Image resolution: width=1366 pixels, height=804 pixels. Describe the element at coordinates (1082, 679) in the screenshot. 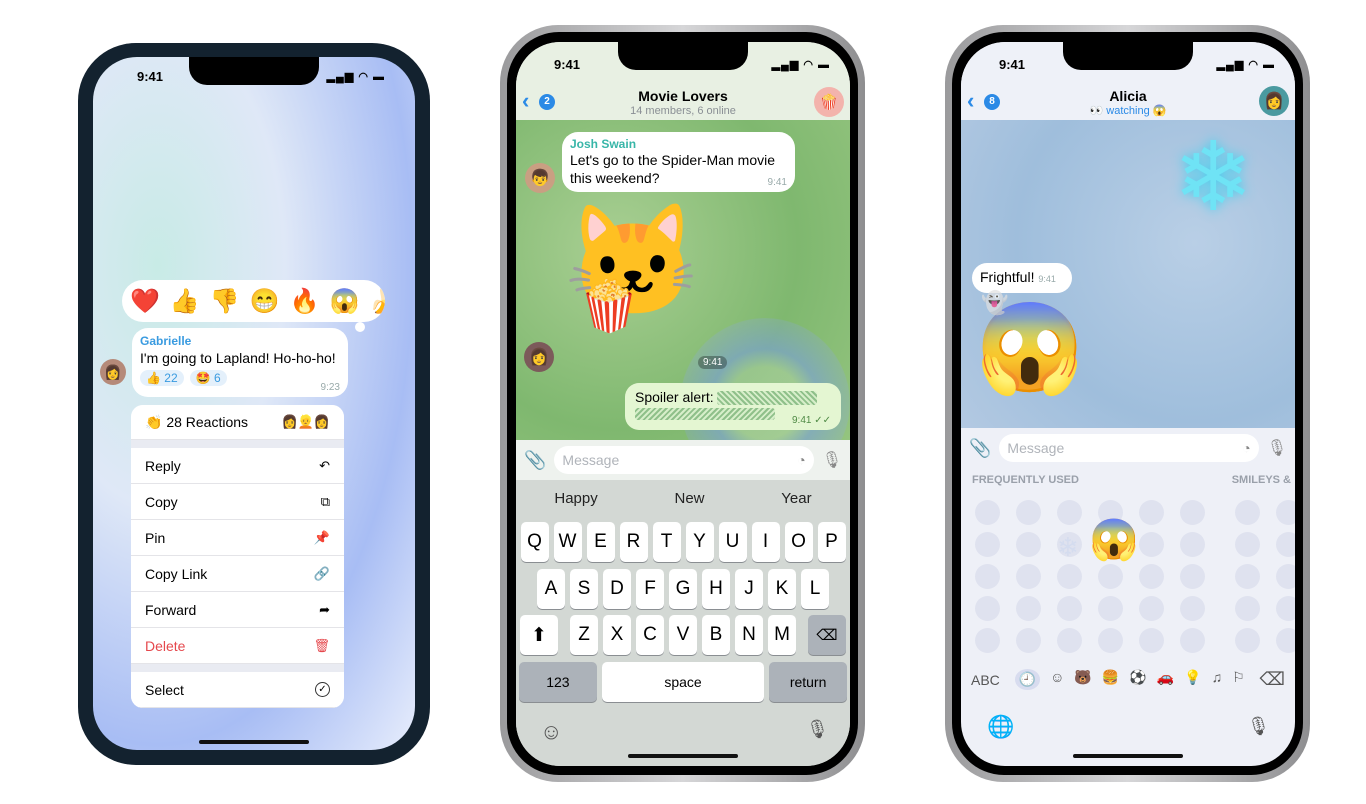

I see `emoji-category-icon: 🐻` at that location.